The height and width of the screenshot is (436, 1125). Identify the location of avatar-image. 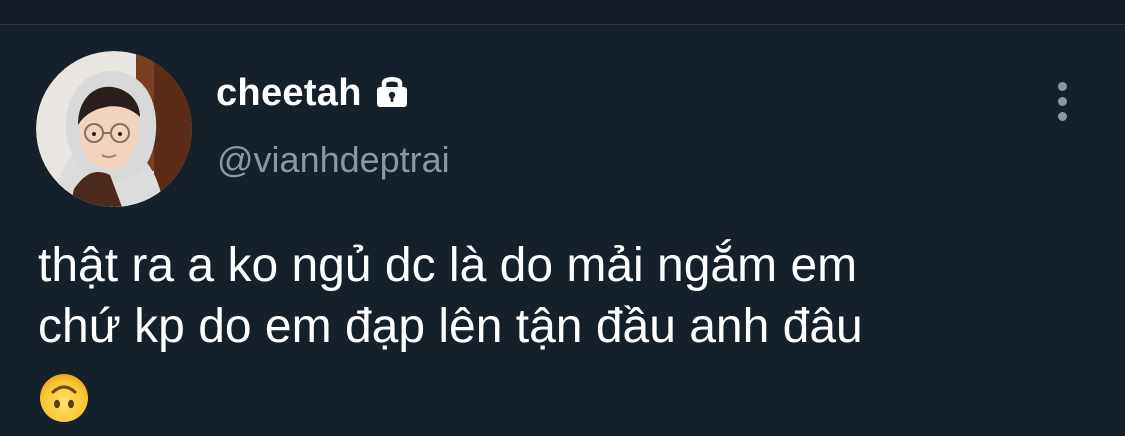
(114, 129).